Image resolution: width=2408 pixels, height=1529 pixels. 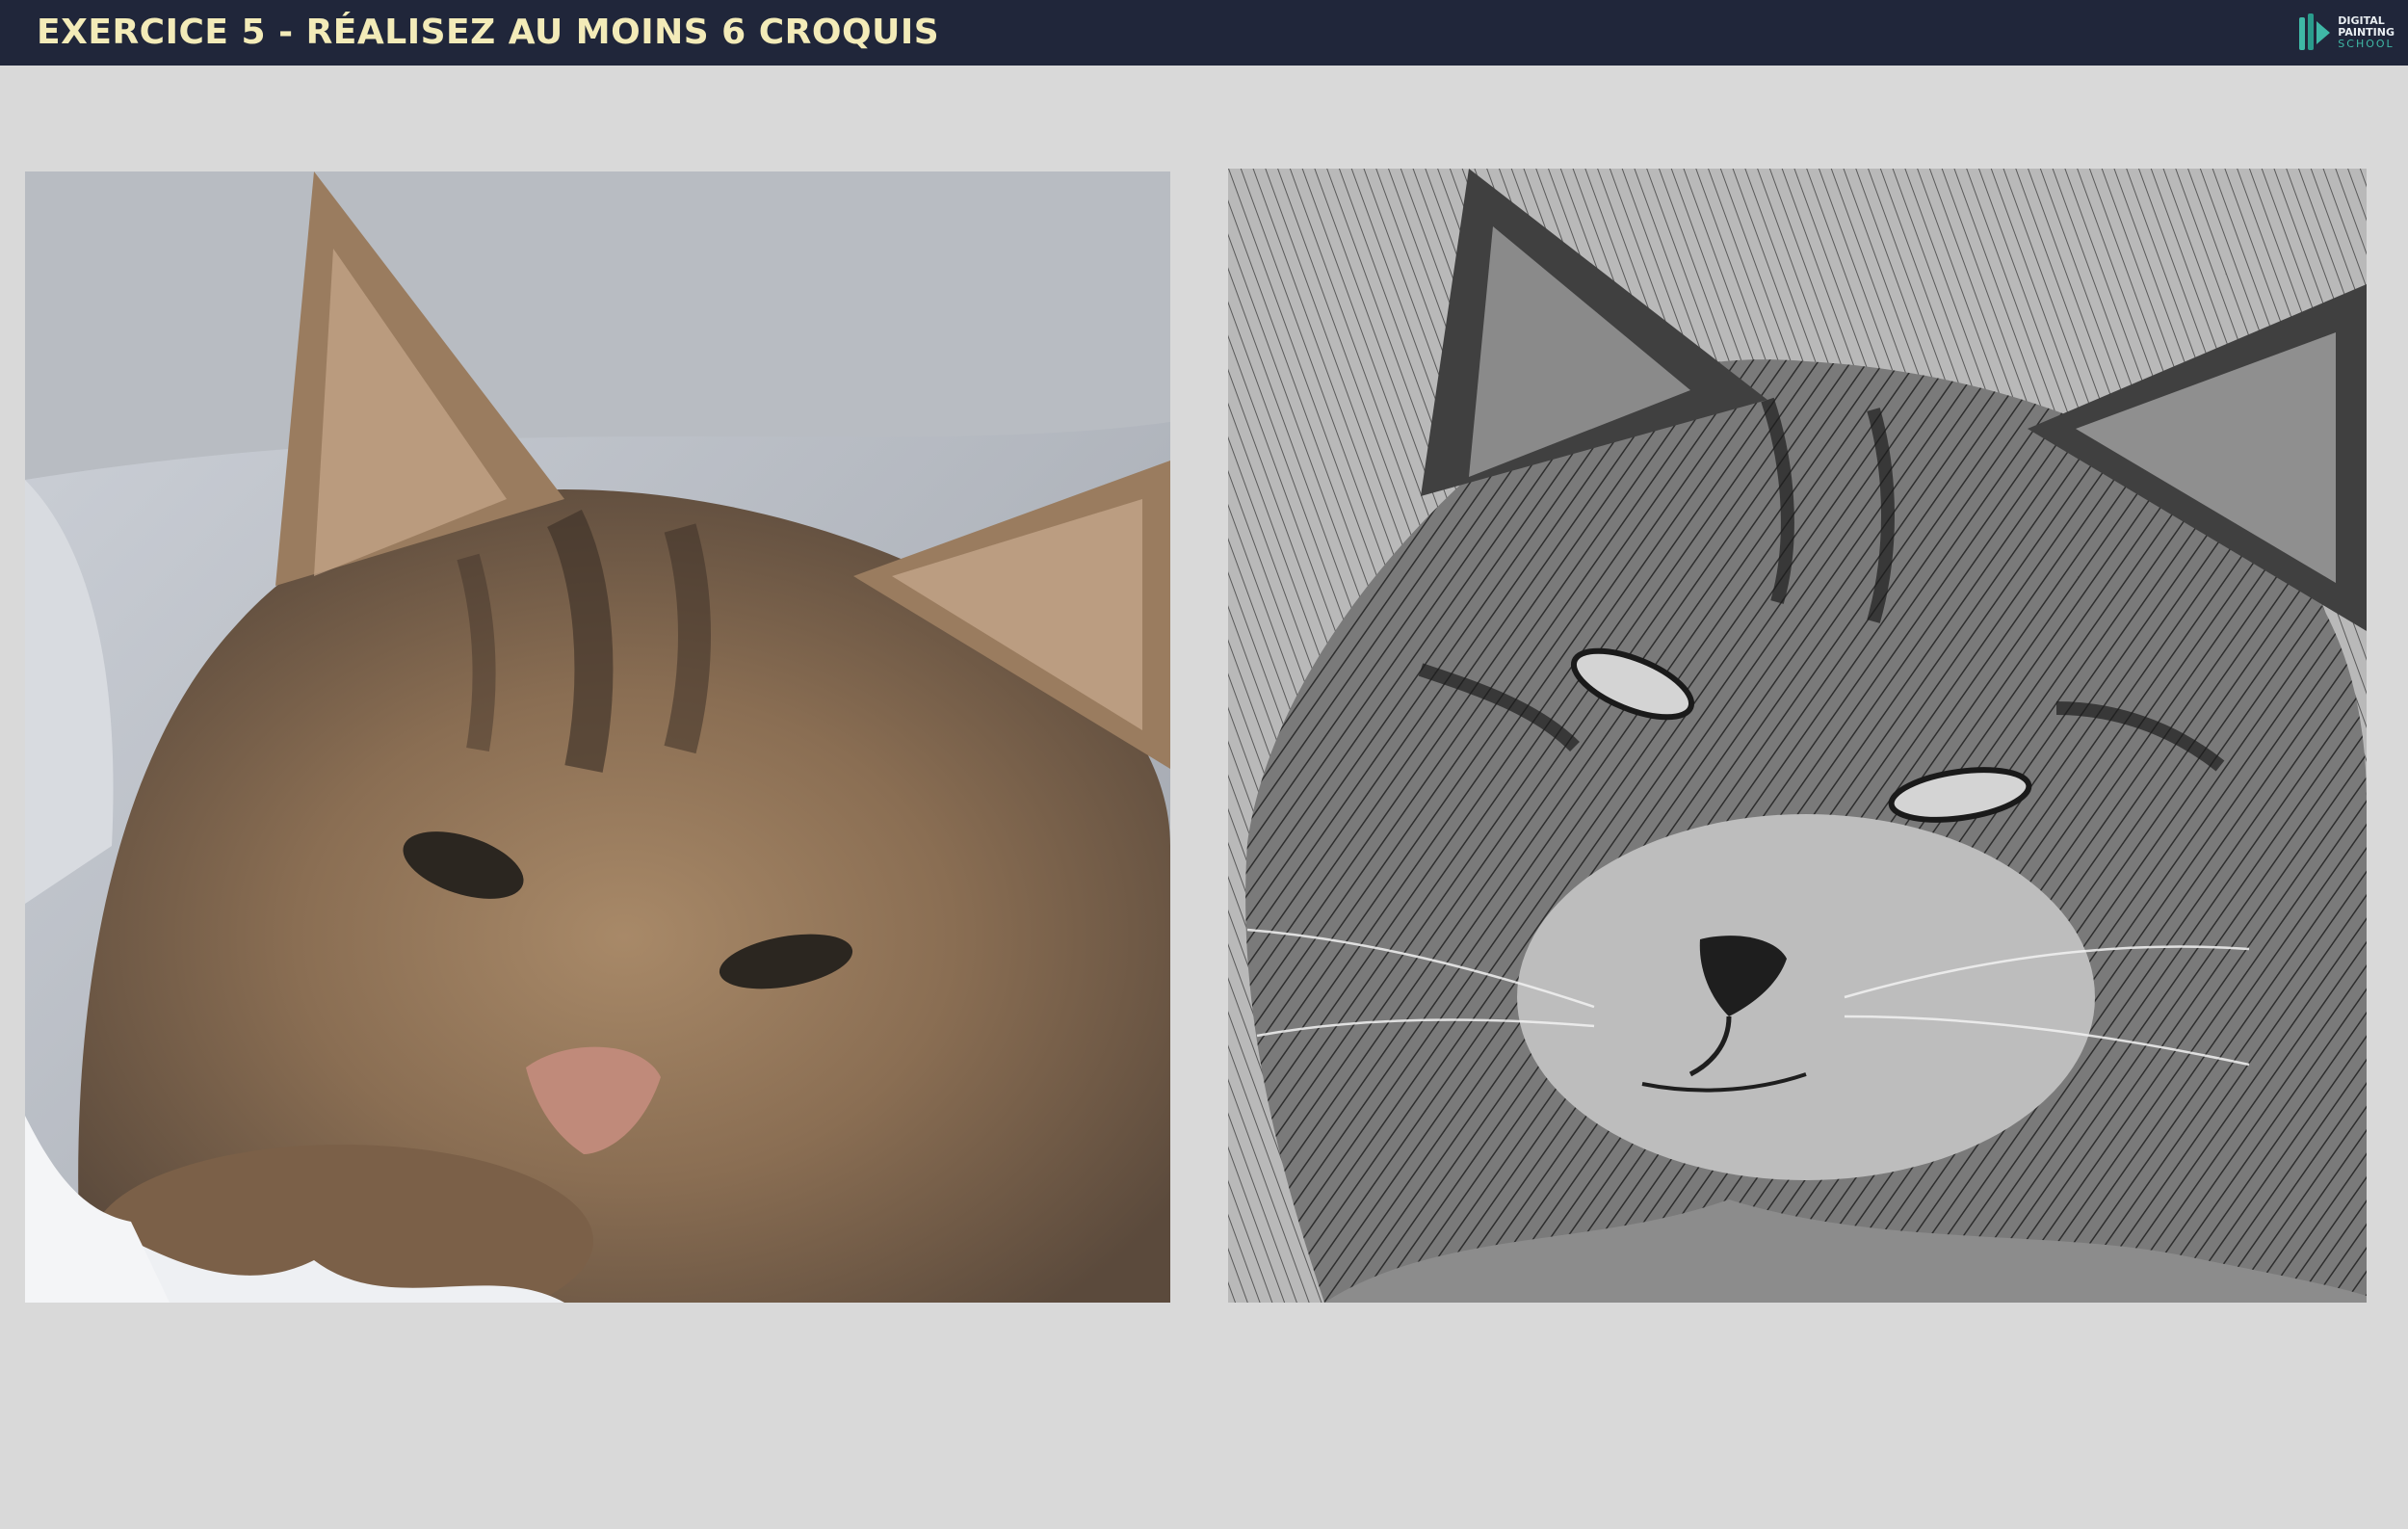 I want to click on logo-icon, so click(x=2315, y=31).